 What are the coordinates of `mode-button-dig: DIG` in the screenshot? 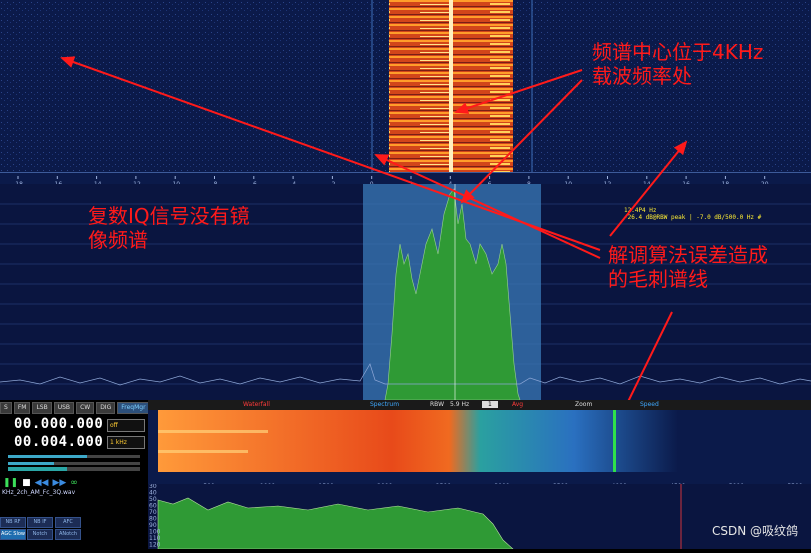 It's located at (106, 408).